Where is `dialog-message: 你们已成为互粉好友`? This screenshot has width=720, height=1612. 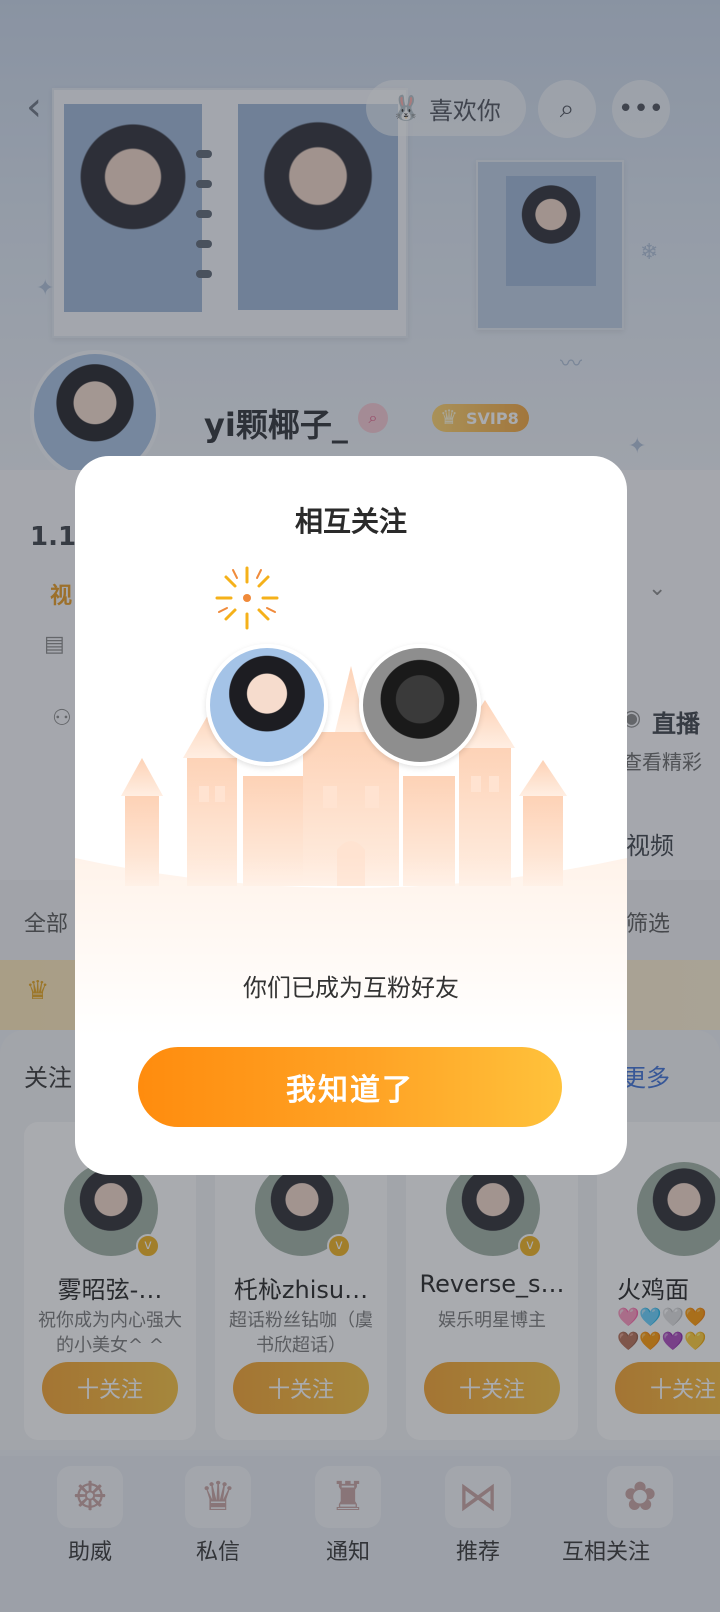
dialog-message: 你们已成为互粉好友 is located at coordinates (351, 988).